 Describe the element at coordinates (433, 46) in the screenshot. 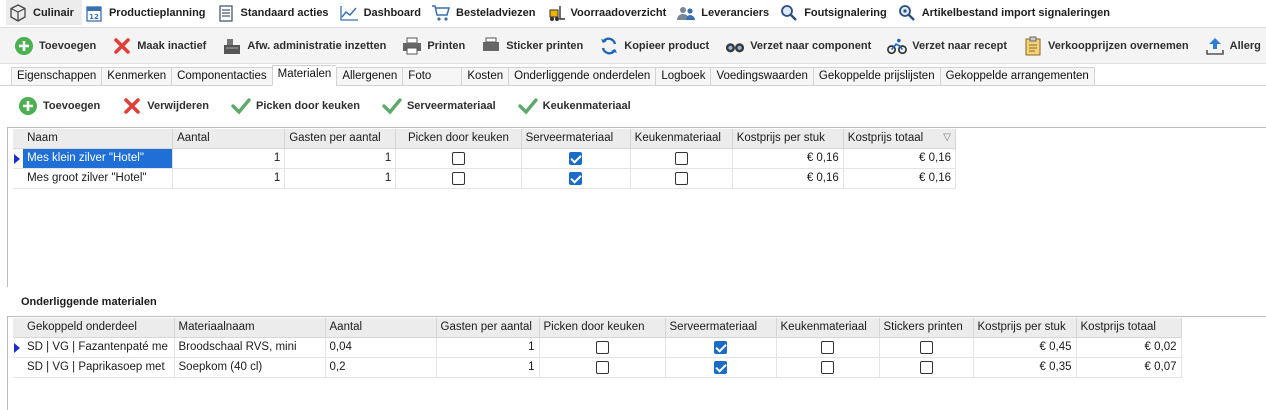

I see `printen-button: Printen` at that location.